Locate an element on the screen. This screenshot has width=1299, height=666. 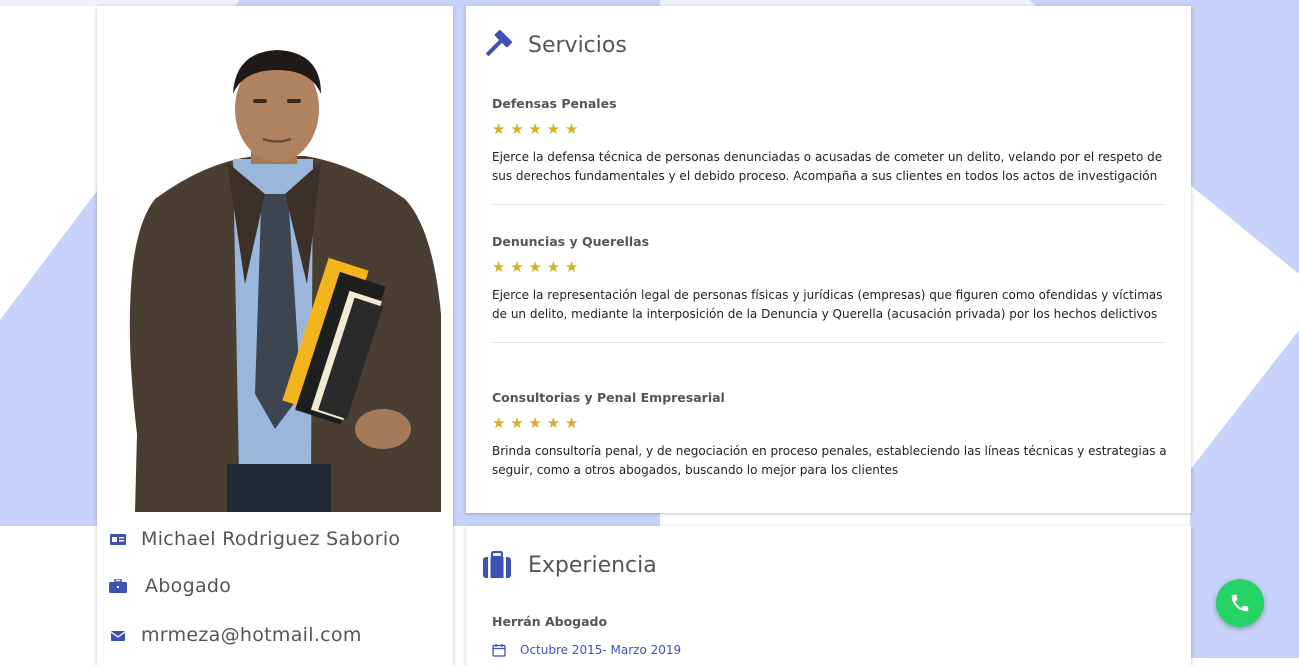
envelope-icon is located at coordinates (118, 636).